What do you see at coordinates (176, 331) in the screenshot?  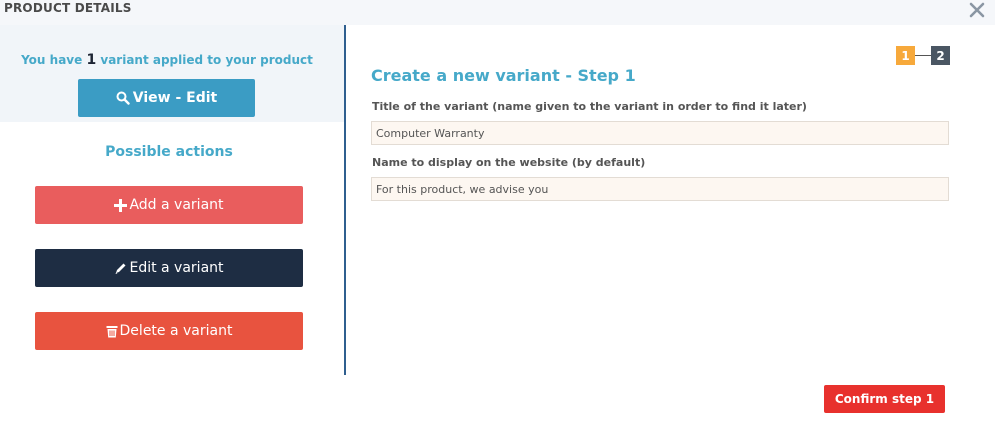 I see `delete-variant-label: Delete a variant` at bounding box center [176, 331].